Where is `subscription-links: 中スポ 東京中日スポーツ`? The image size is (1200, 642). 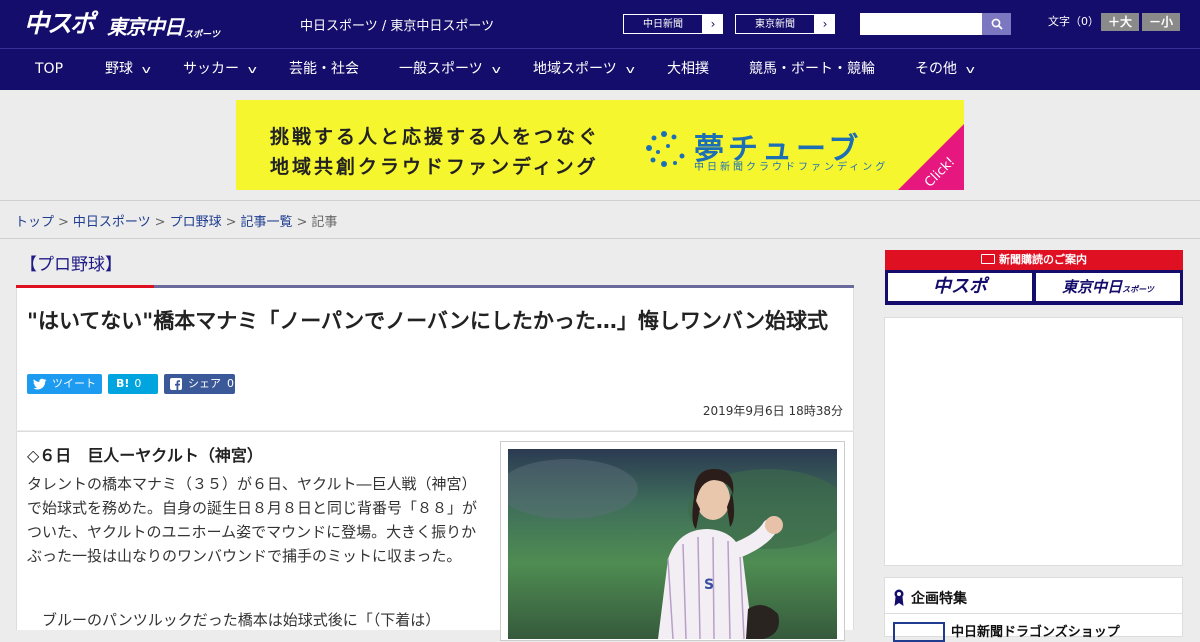
subscription-links: 中スポ 東京中日スポーツ is located at coordinates (1034, 287).